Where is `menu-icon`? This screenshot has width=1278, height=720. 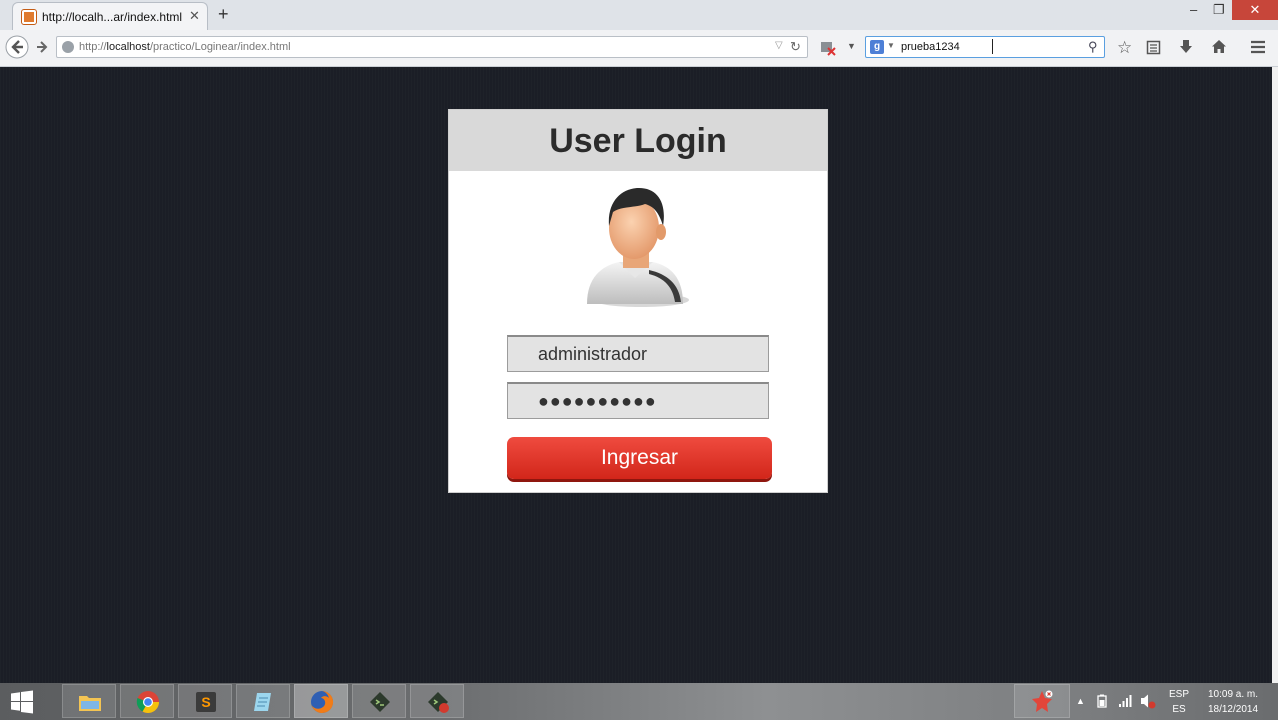 menu-icon is located at coordinates (1258, 47).